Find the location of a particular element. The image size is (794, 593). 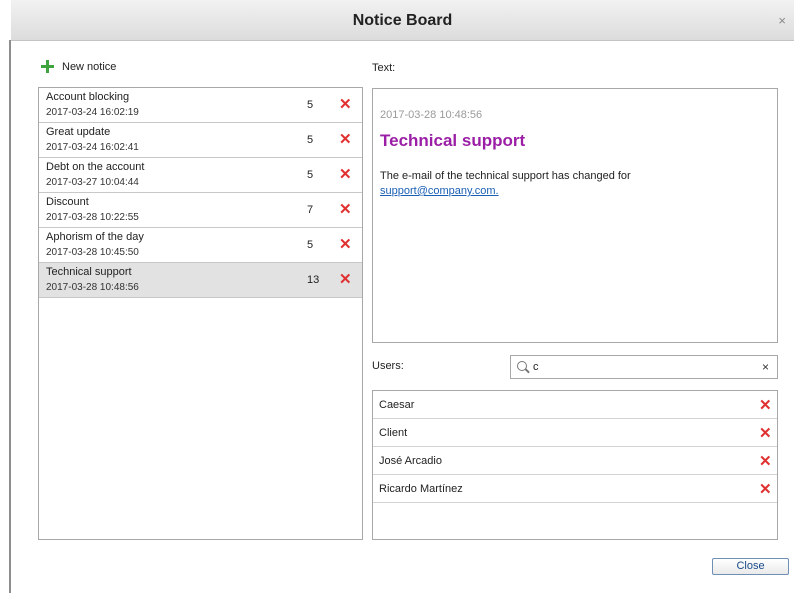

new-notice-button: New notice is located at coordinates (78, 66).